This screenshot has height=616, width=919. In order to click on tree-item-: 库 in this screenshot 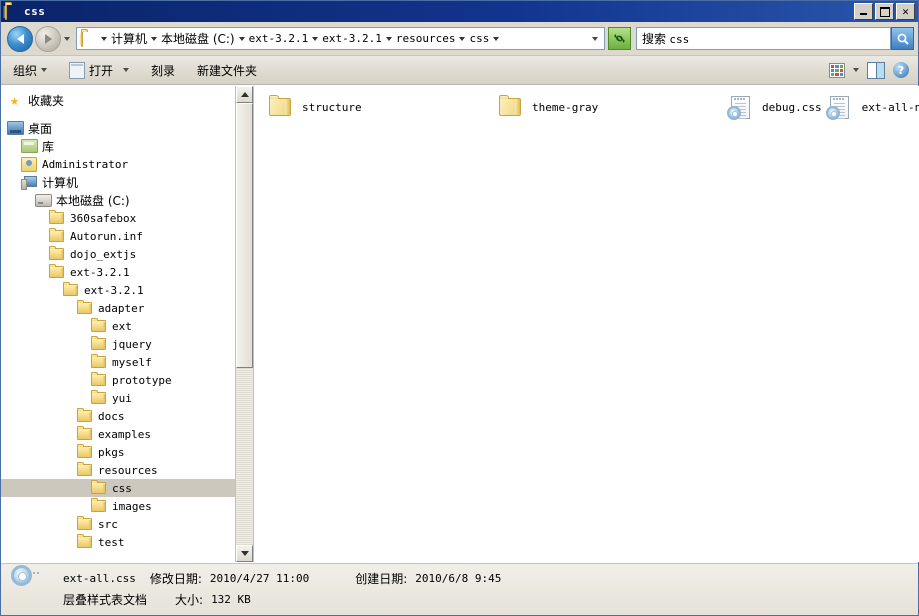, I will do `click(127, 146)`.